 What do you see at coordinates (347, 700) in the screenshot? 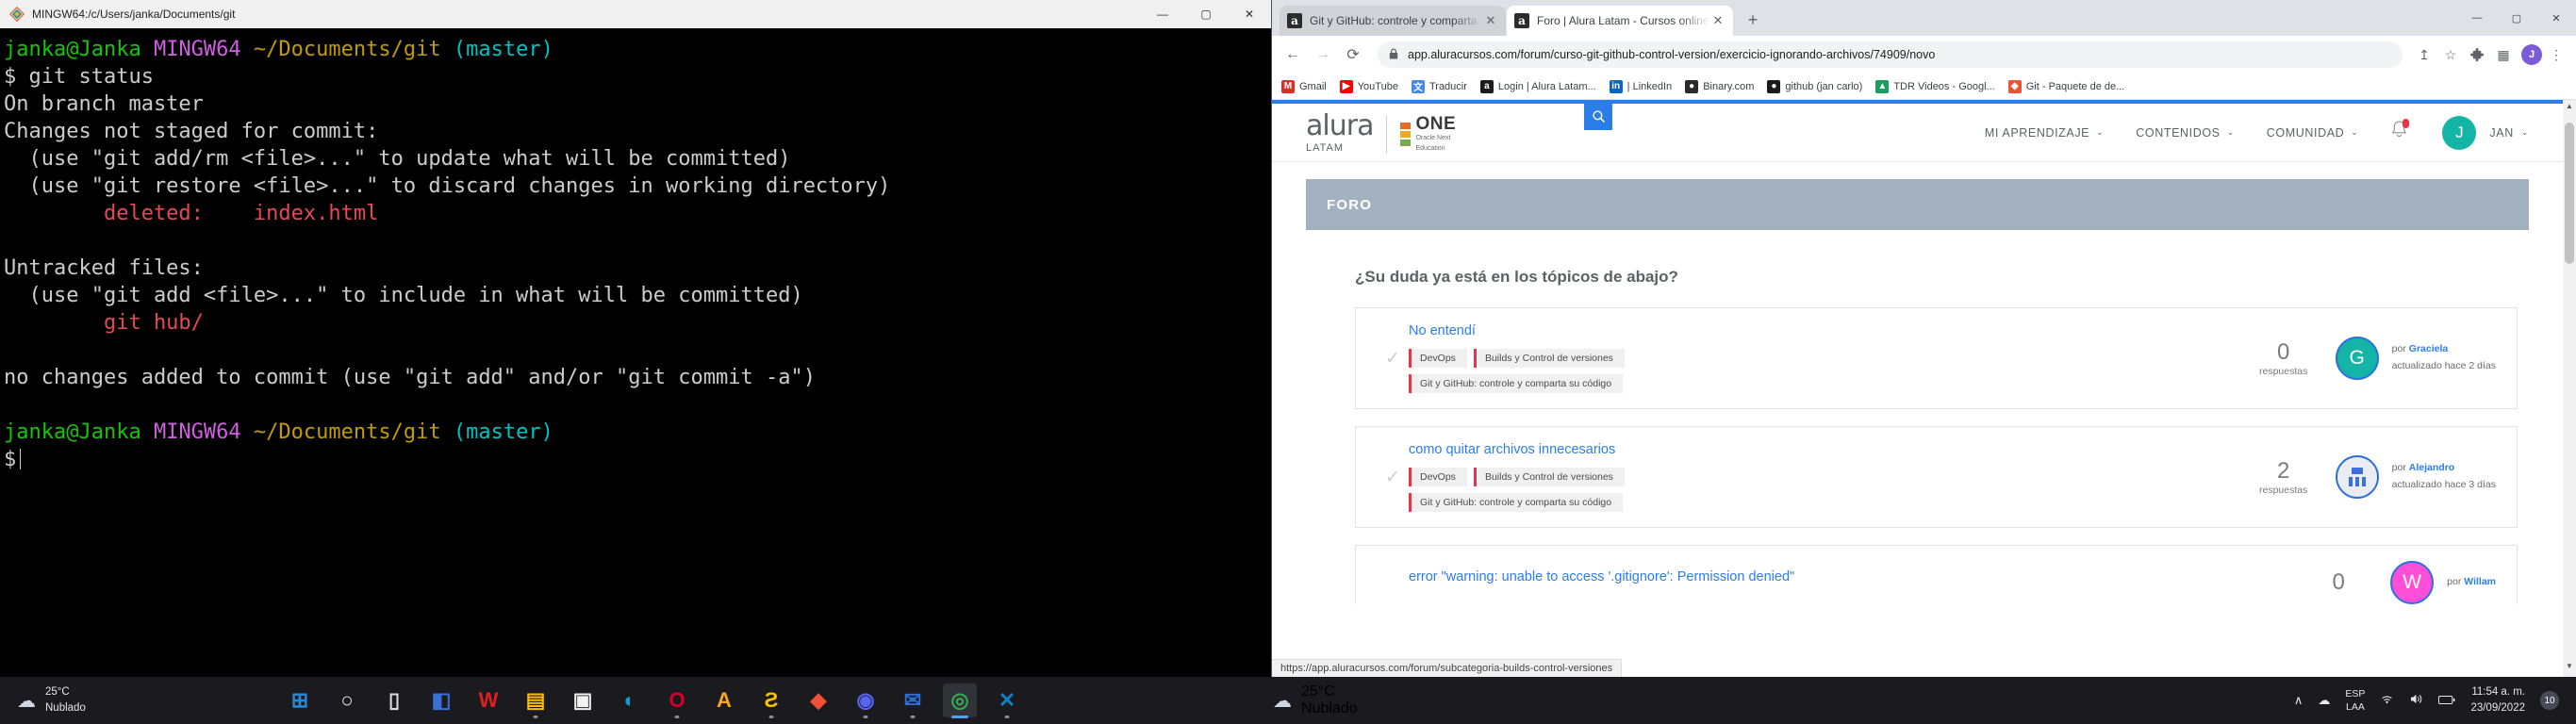
I see `search-button: ○` at bounding box center [347, 700].